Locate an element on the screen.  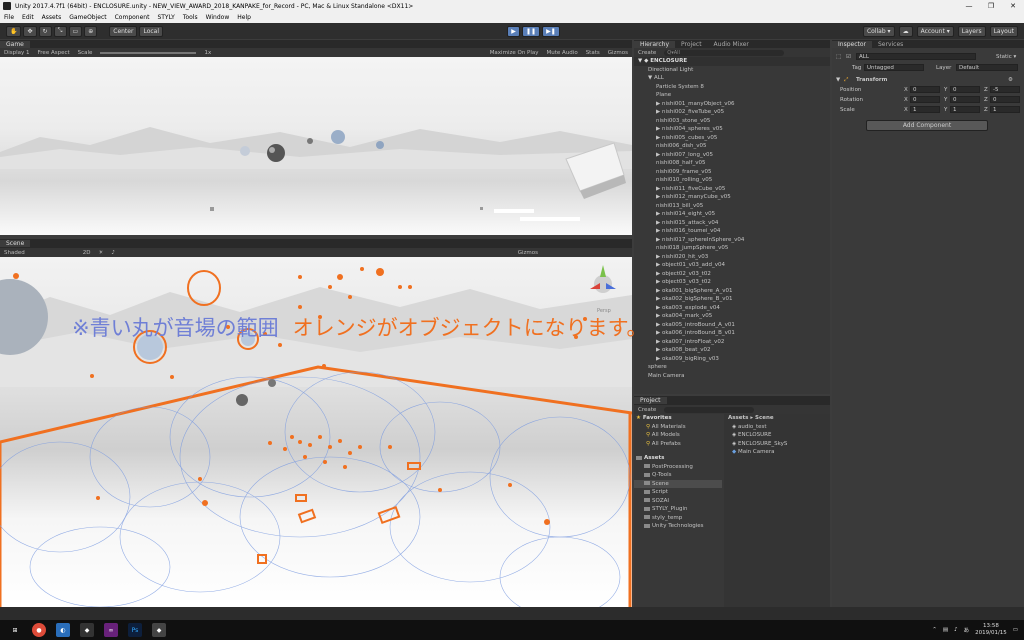
tab-services: Services is located at coordinates (890, 44).